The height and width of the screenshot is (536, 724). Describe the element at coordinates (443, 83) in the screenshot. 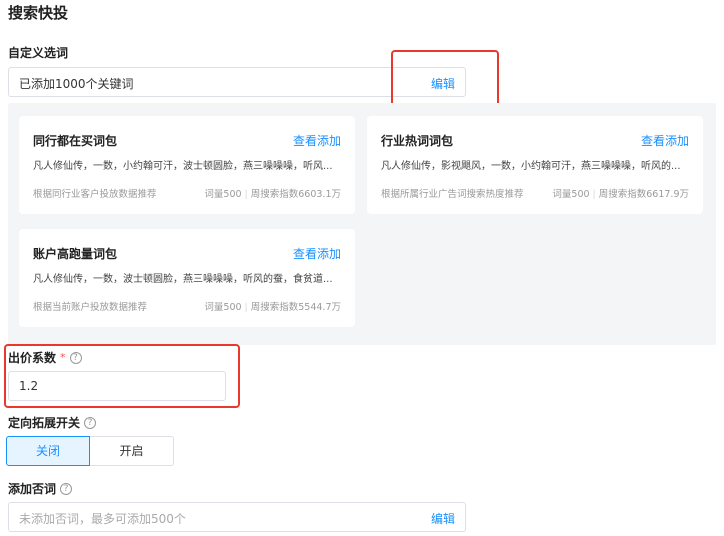

I see `custom-keywords-edit-button: 编辑` at that location.